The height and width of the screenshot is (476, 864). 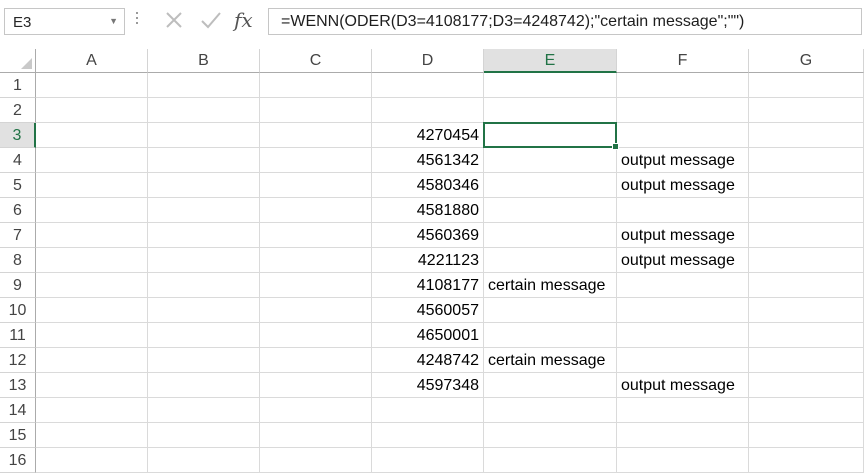 What do you see at coordinates (428, 135) in the screenshot?
I see `cell-d3: 4270454` at bounding box center [428, 135].